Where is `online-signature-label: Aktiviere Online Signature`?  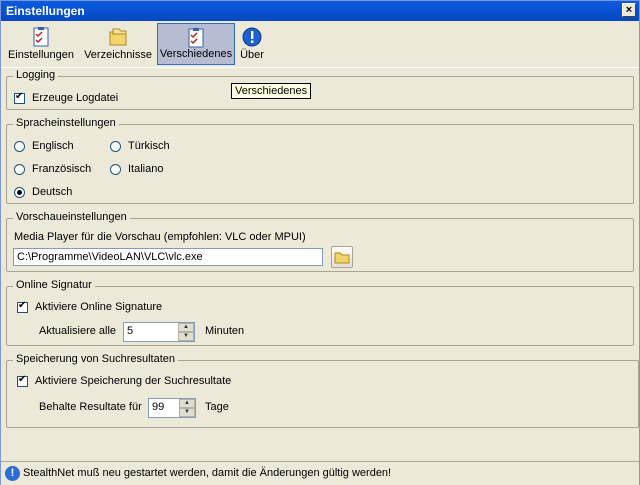
online-signature-label: Aktiviere Online Signature is located at coordinates (99, 307).